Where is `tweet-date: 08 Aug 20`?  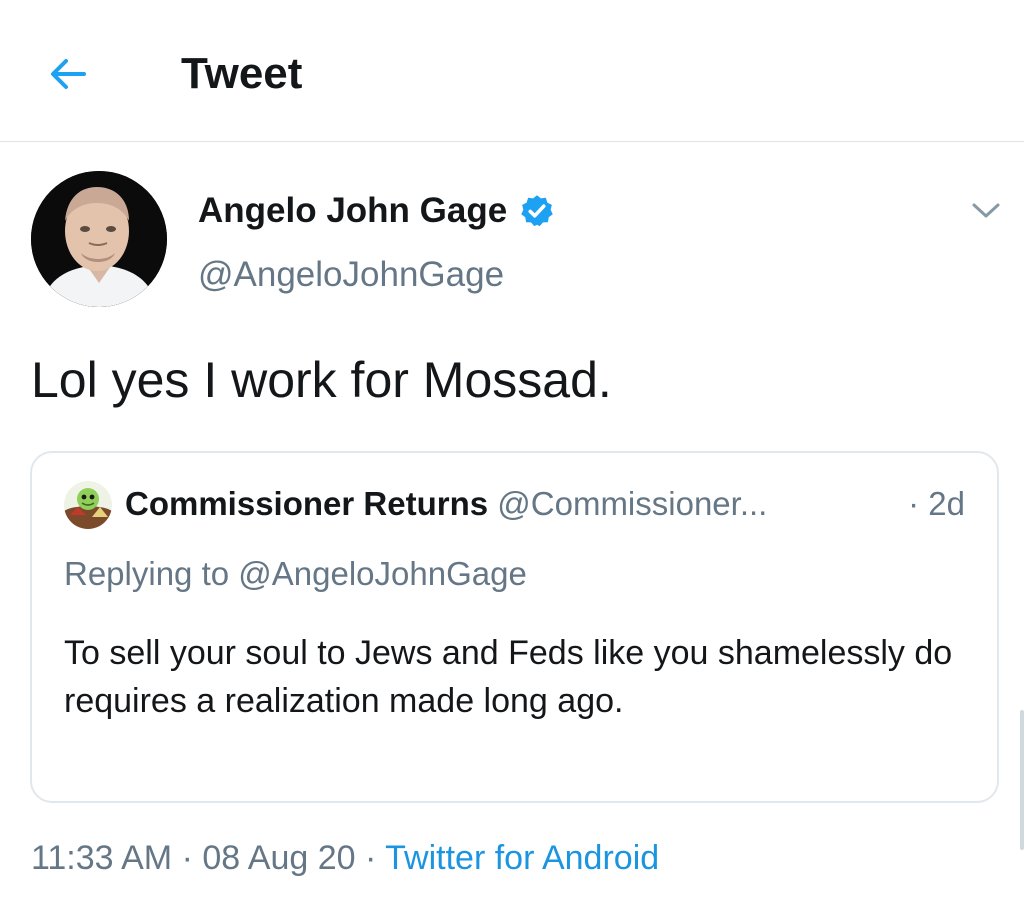
tweet-date: 08 Aug 20 is located at coordinates (279, 858).